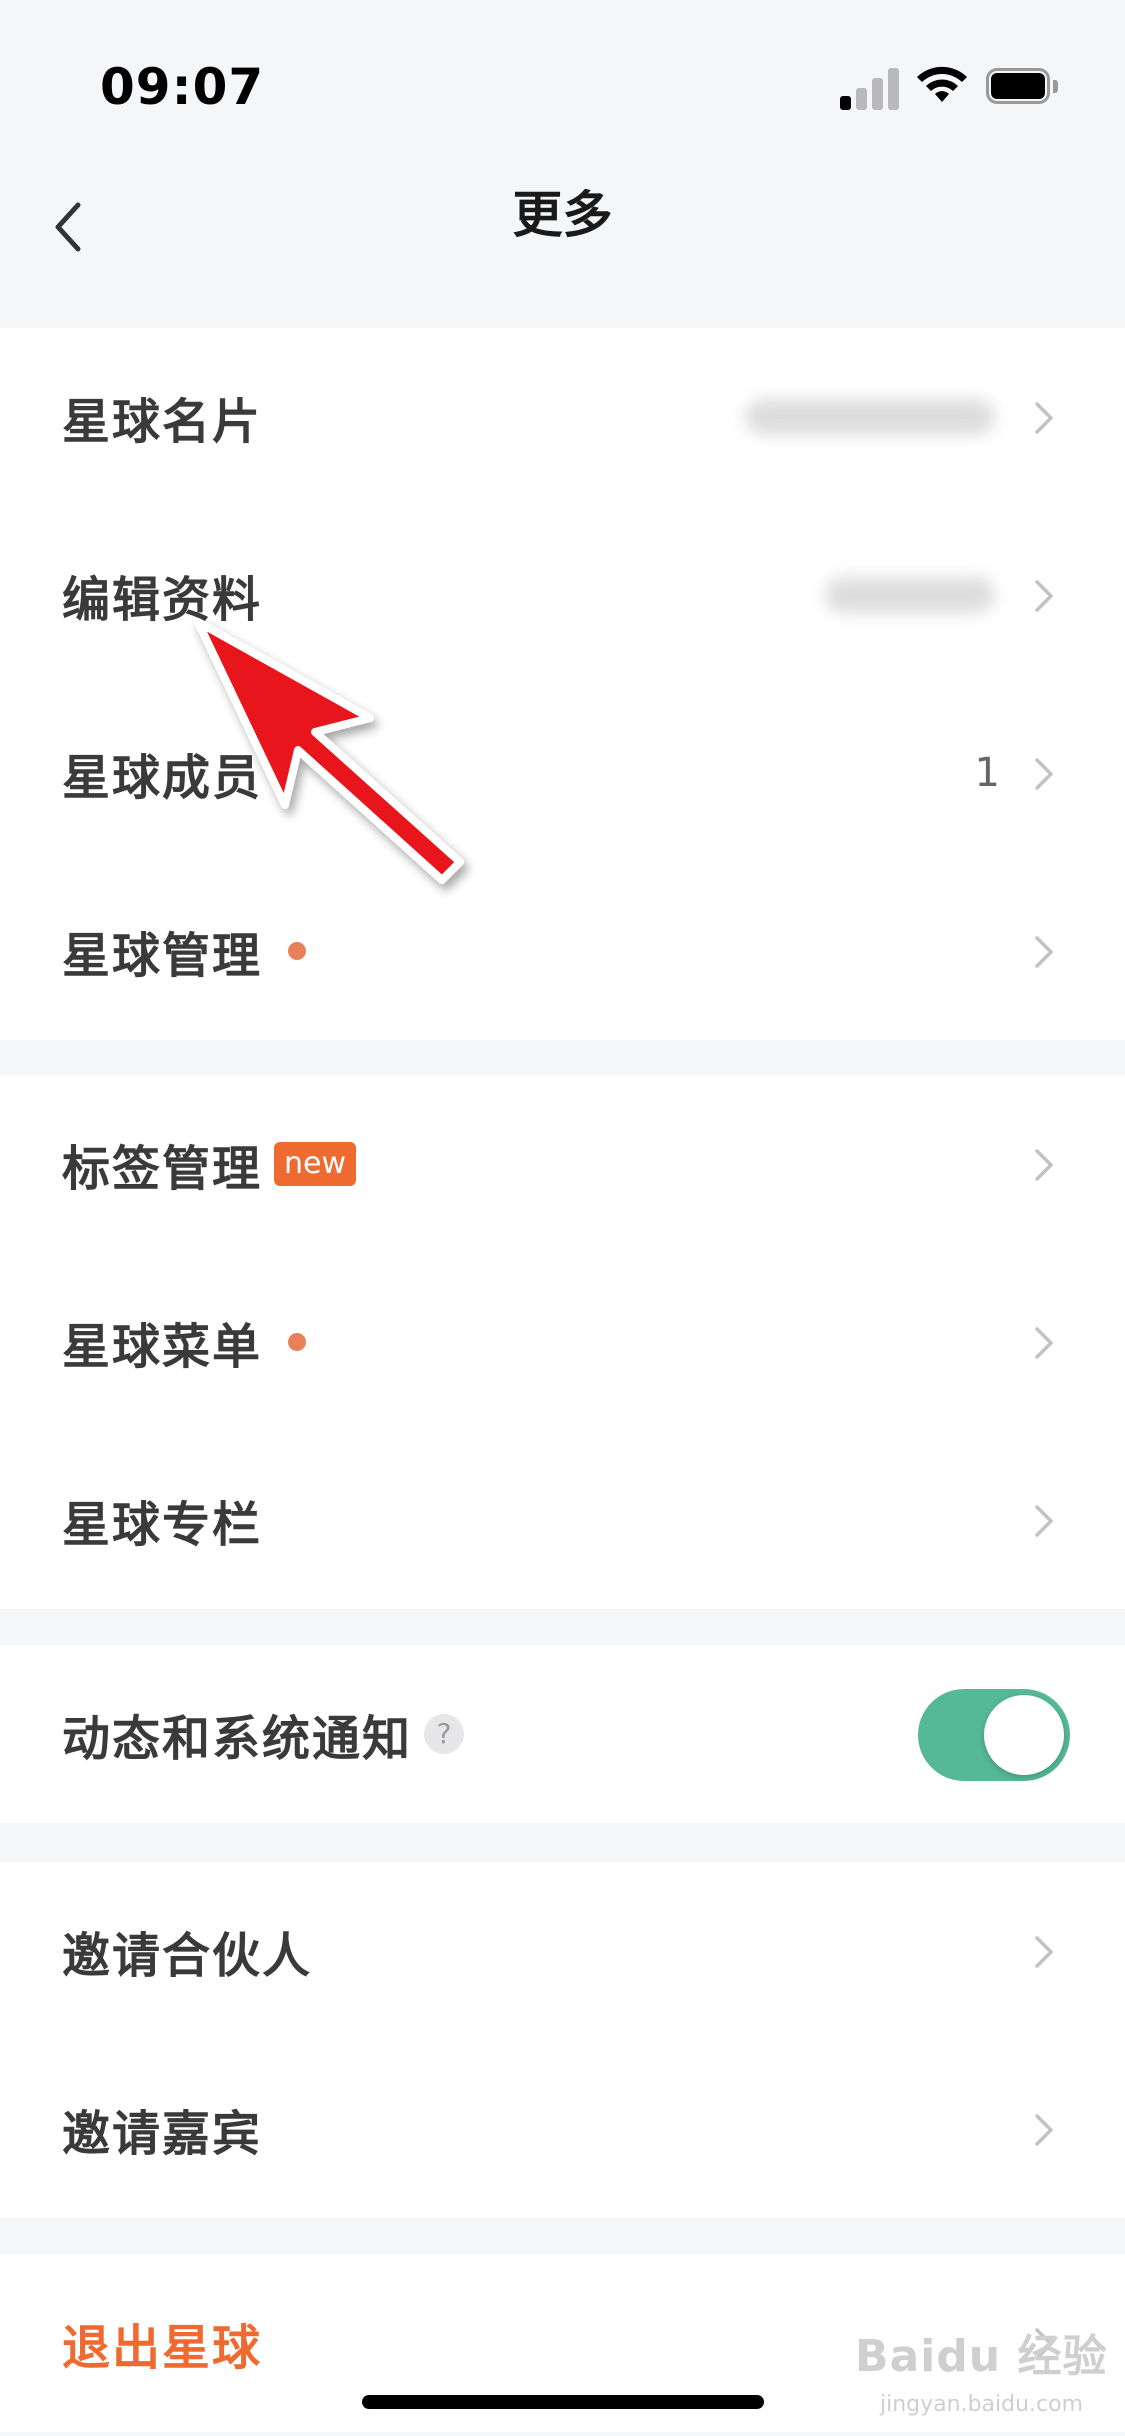  Describe the element at coordinates (1024, 1735) in the screenshot. I see `toggle-knob` at that location.